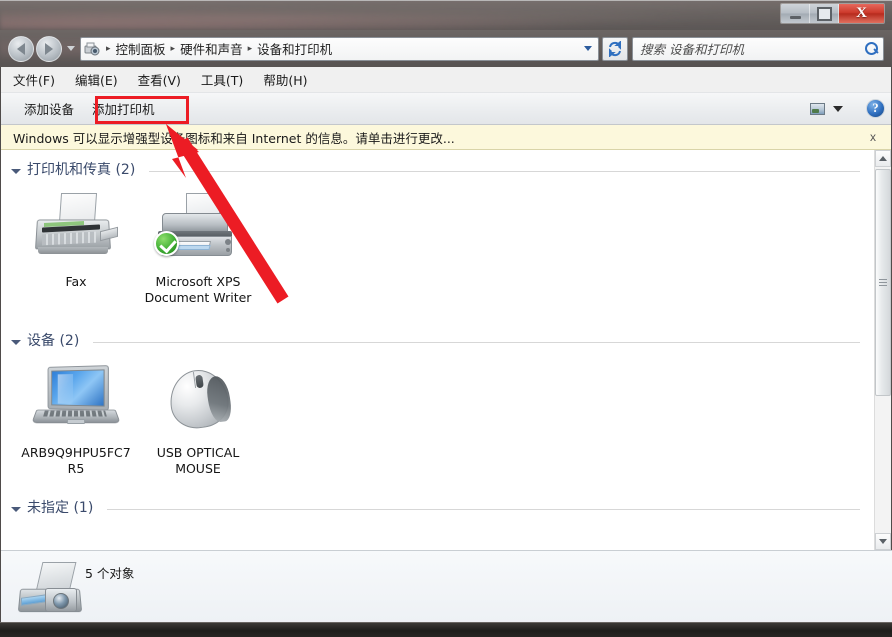  I want to click on list-item-label: Microsoft XPS Document Writer, so click(198, 289).